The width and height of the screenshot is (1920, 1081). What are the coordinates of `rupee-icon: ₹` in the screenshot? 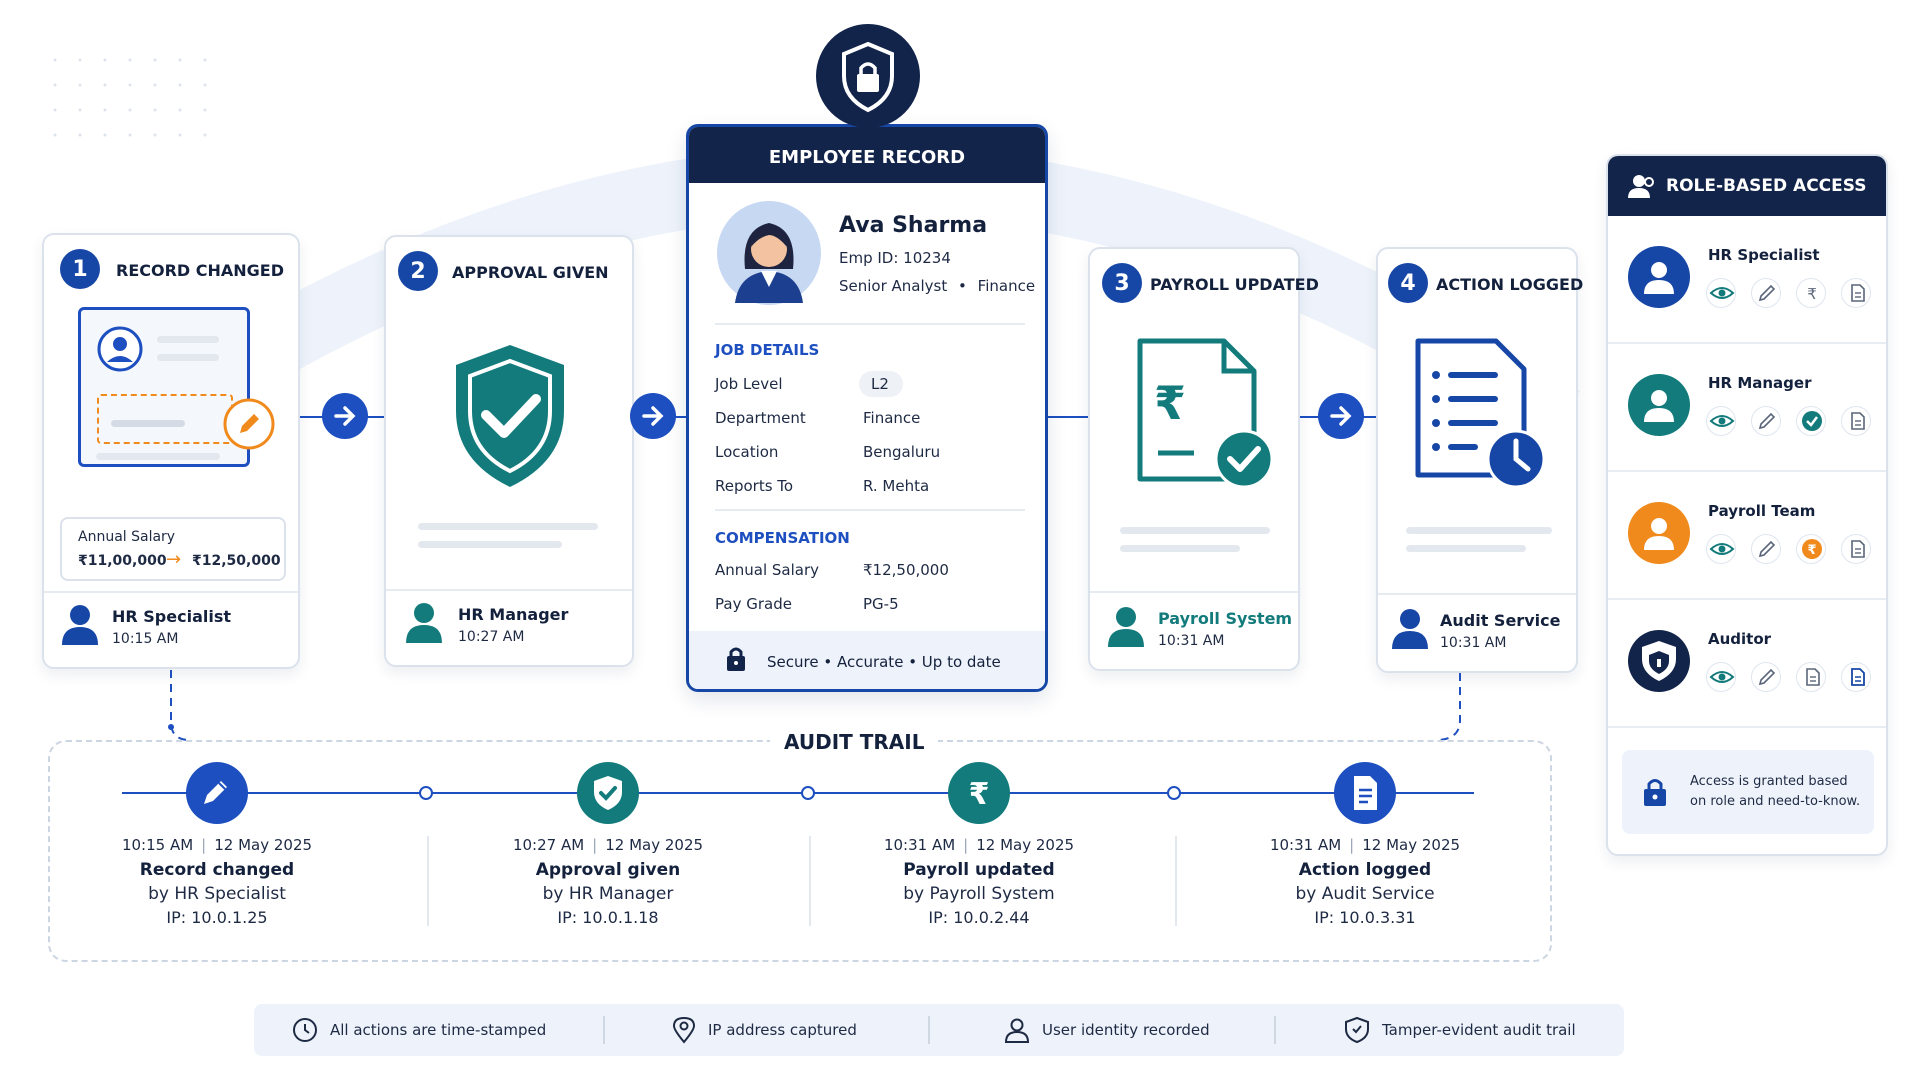 It's located at (979, 794).